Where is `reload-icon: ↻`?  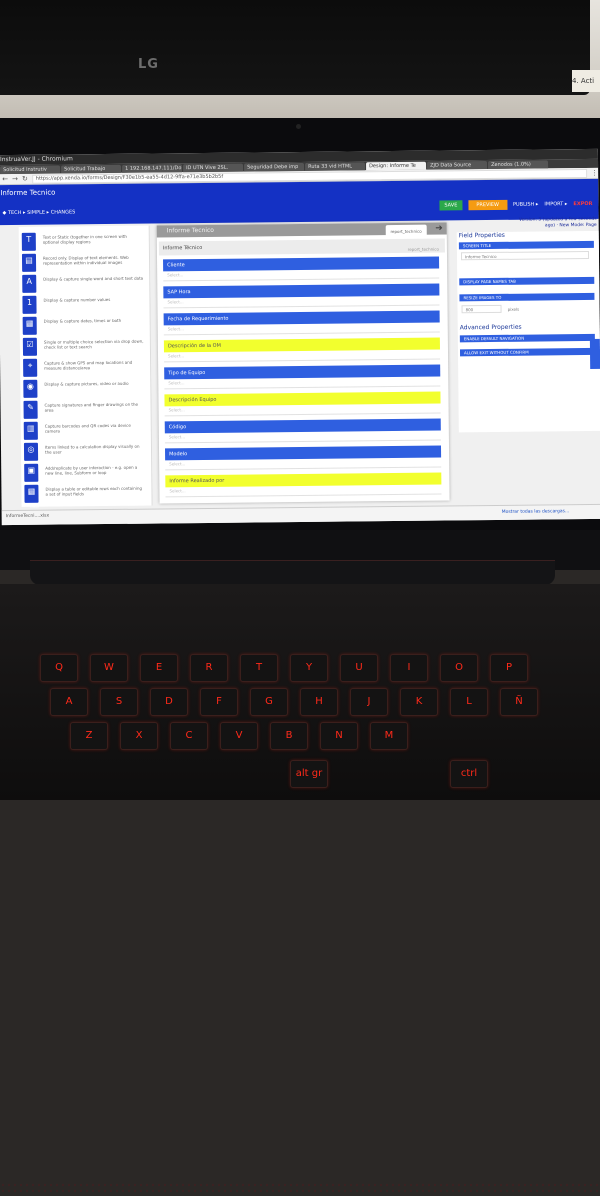 reload-icon: ↻ is located at coordinates (25, 179).